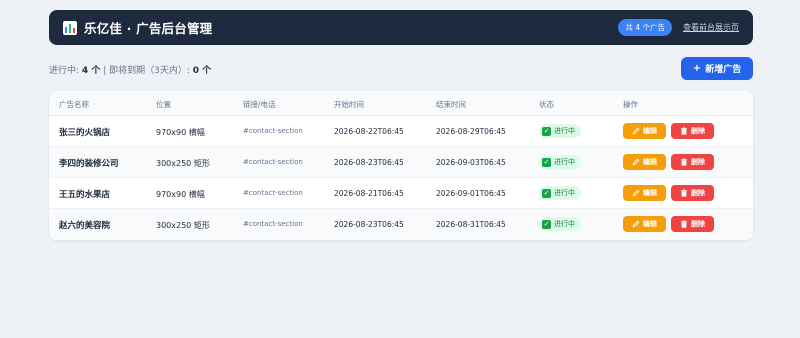 The image size is (800, 338). Describe the element at coordinates (401, 103) in the screenshot. I see `table-header: 广告名称 位置 链接/电话 开始时间 结束时间 状态 操作` at that location.